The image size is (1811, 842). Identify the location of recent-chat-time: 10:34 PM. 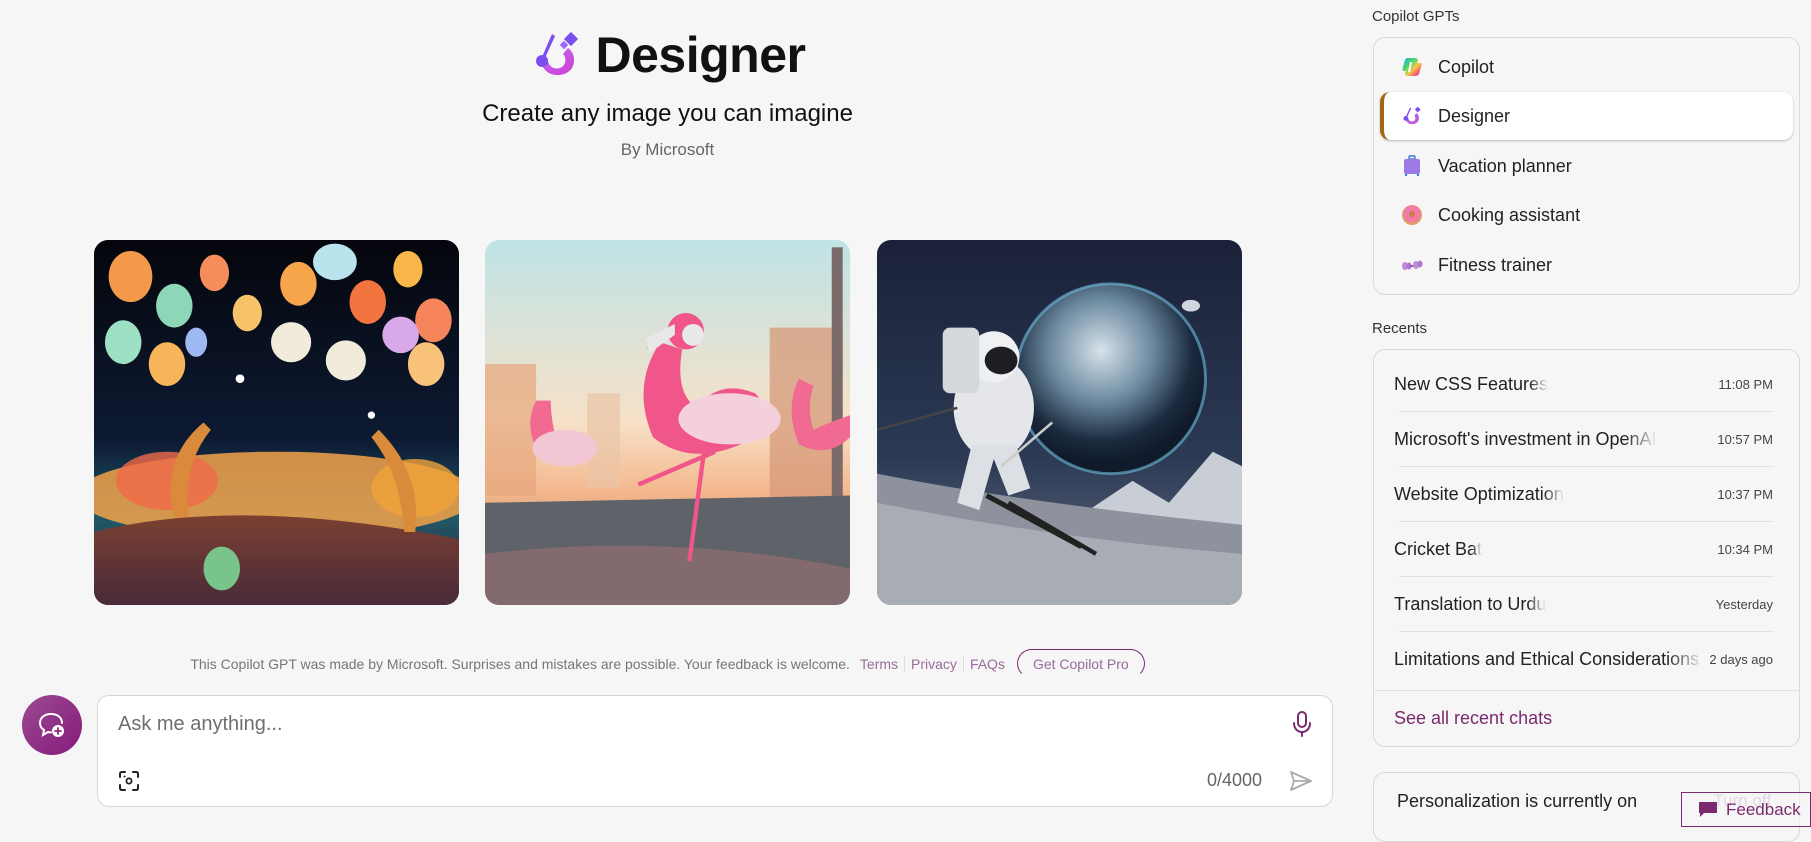
(1745, 549).